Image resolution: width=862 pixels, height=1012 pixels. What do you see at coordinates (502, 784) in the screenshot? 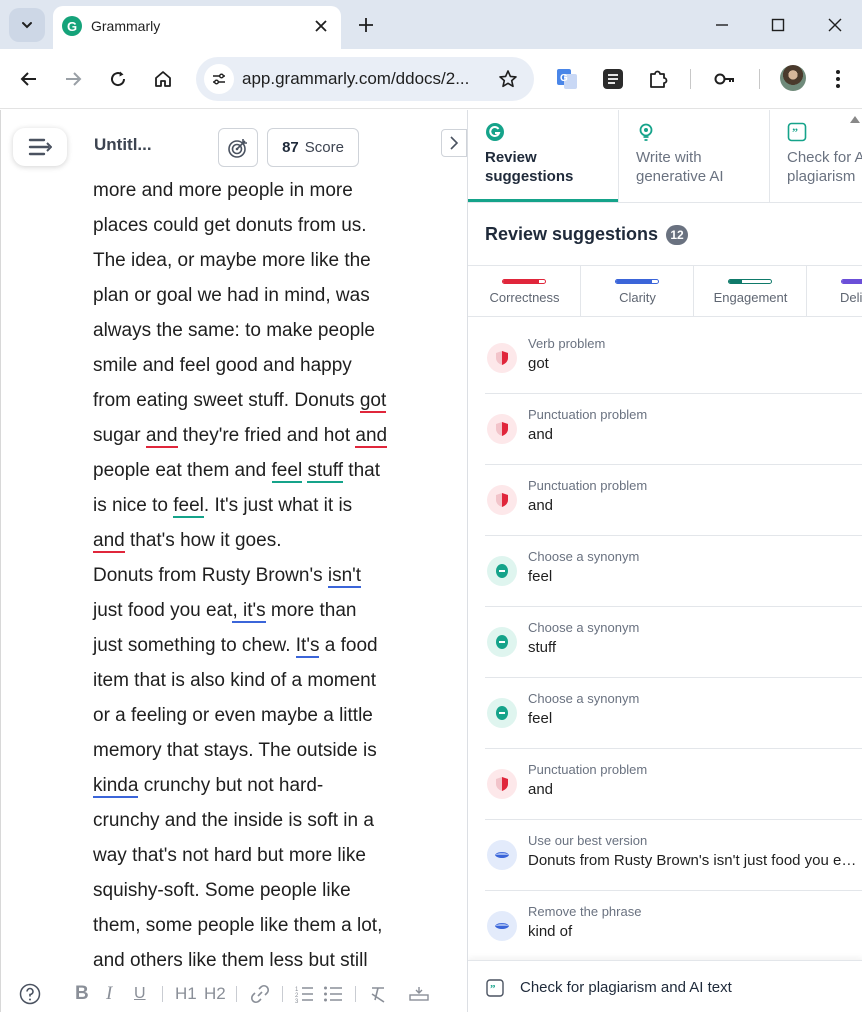
I see `correctness-icon` at bounding box center [502, 784].